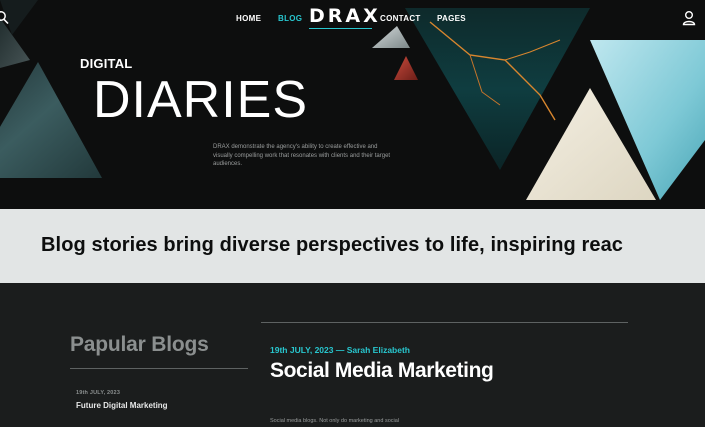  What do you see at coordinates (444, 322) in the screenshot?
I see `post-divider` at bounding box center [444, 322].